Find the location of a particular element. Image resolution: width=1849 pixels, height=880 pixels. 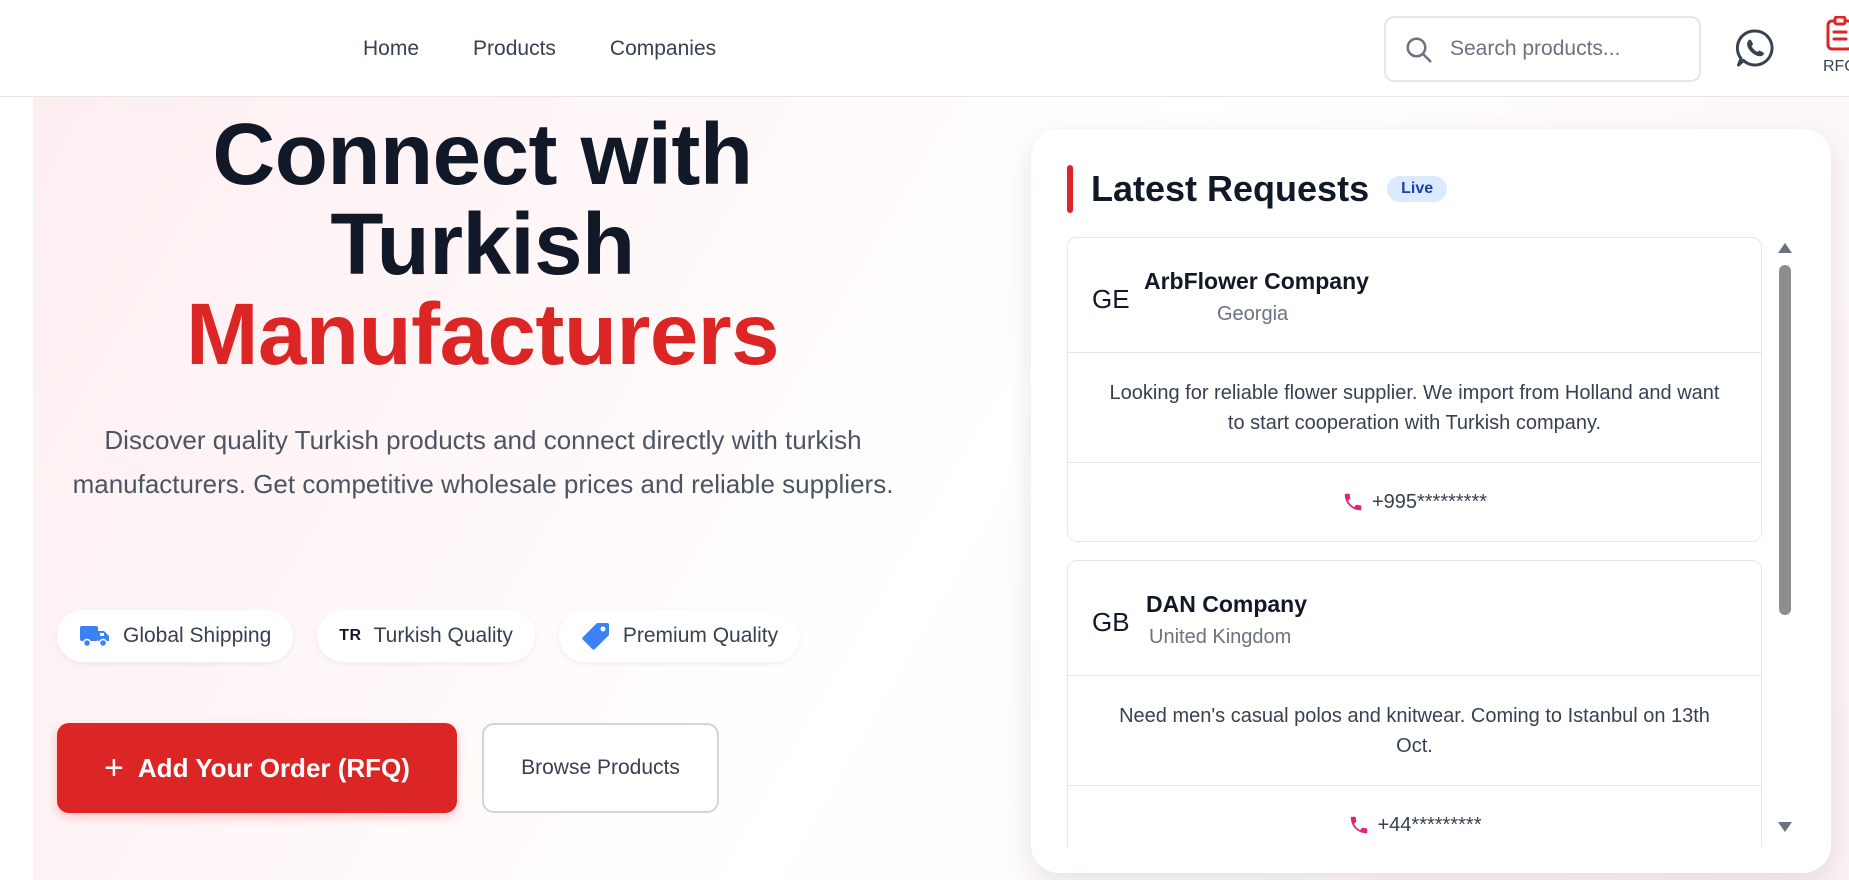

hero-title: Connect with Turkish Manufacturers is located at coordinates (482, 245).